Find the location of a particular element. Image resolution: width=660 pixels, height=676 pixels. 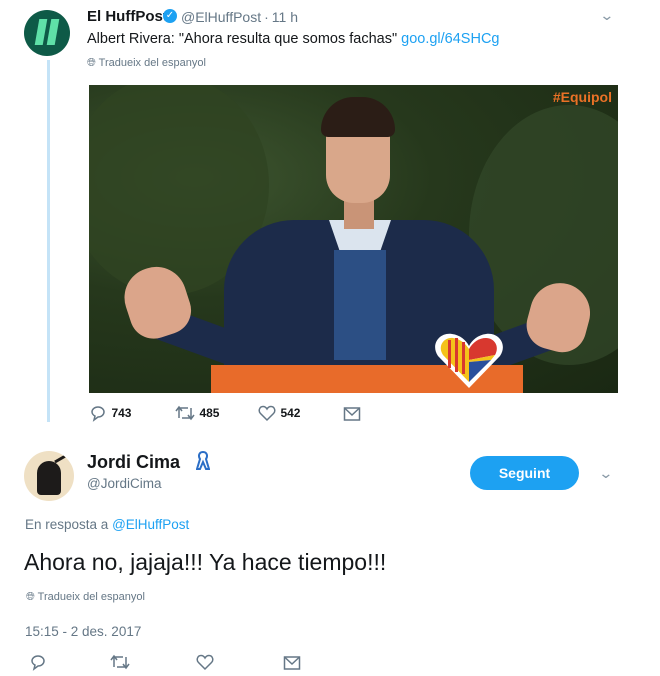

reply-context: En resposta a @ElHuffPost is located at coordinates (107, 524).